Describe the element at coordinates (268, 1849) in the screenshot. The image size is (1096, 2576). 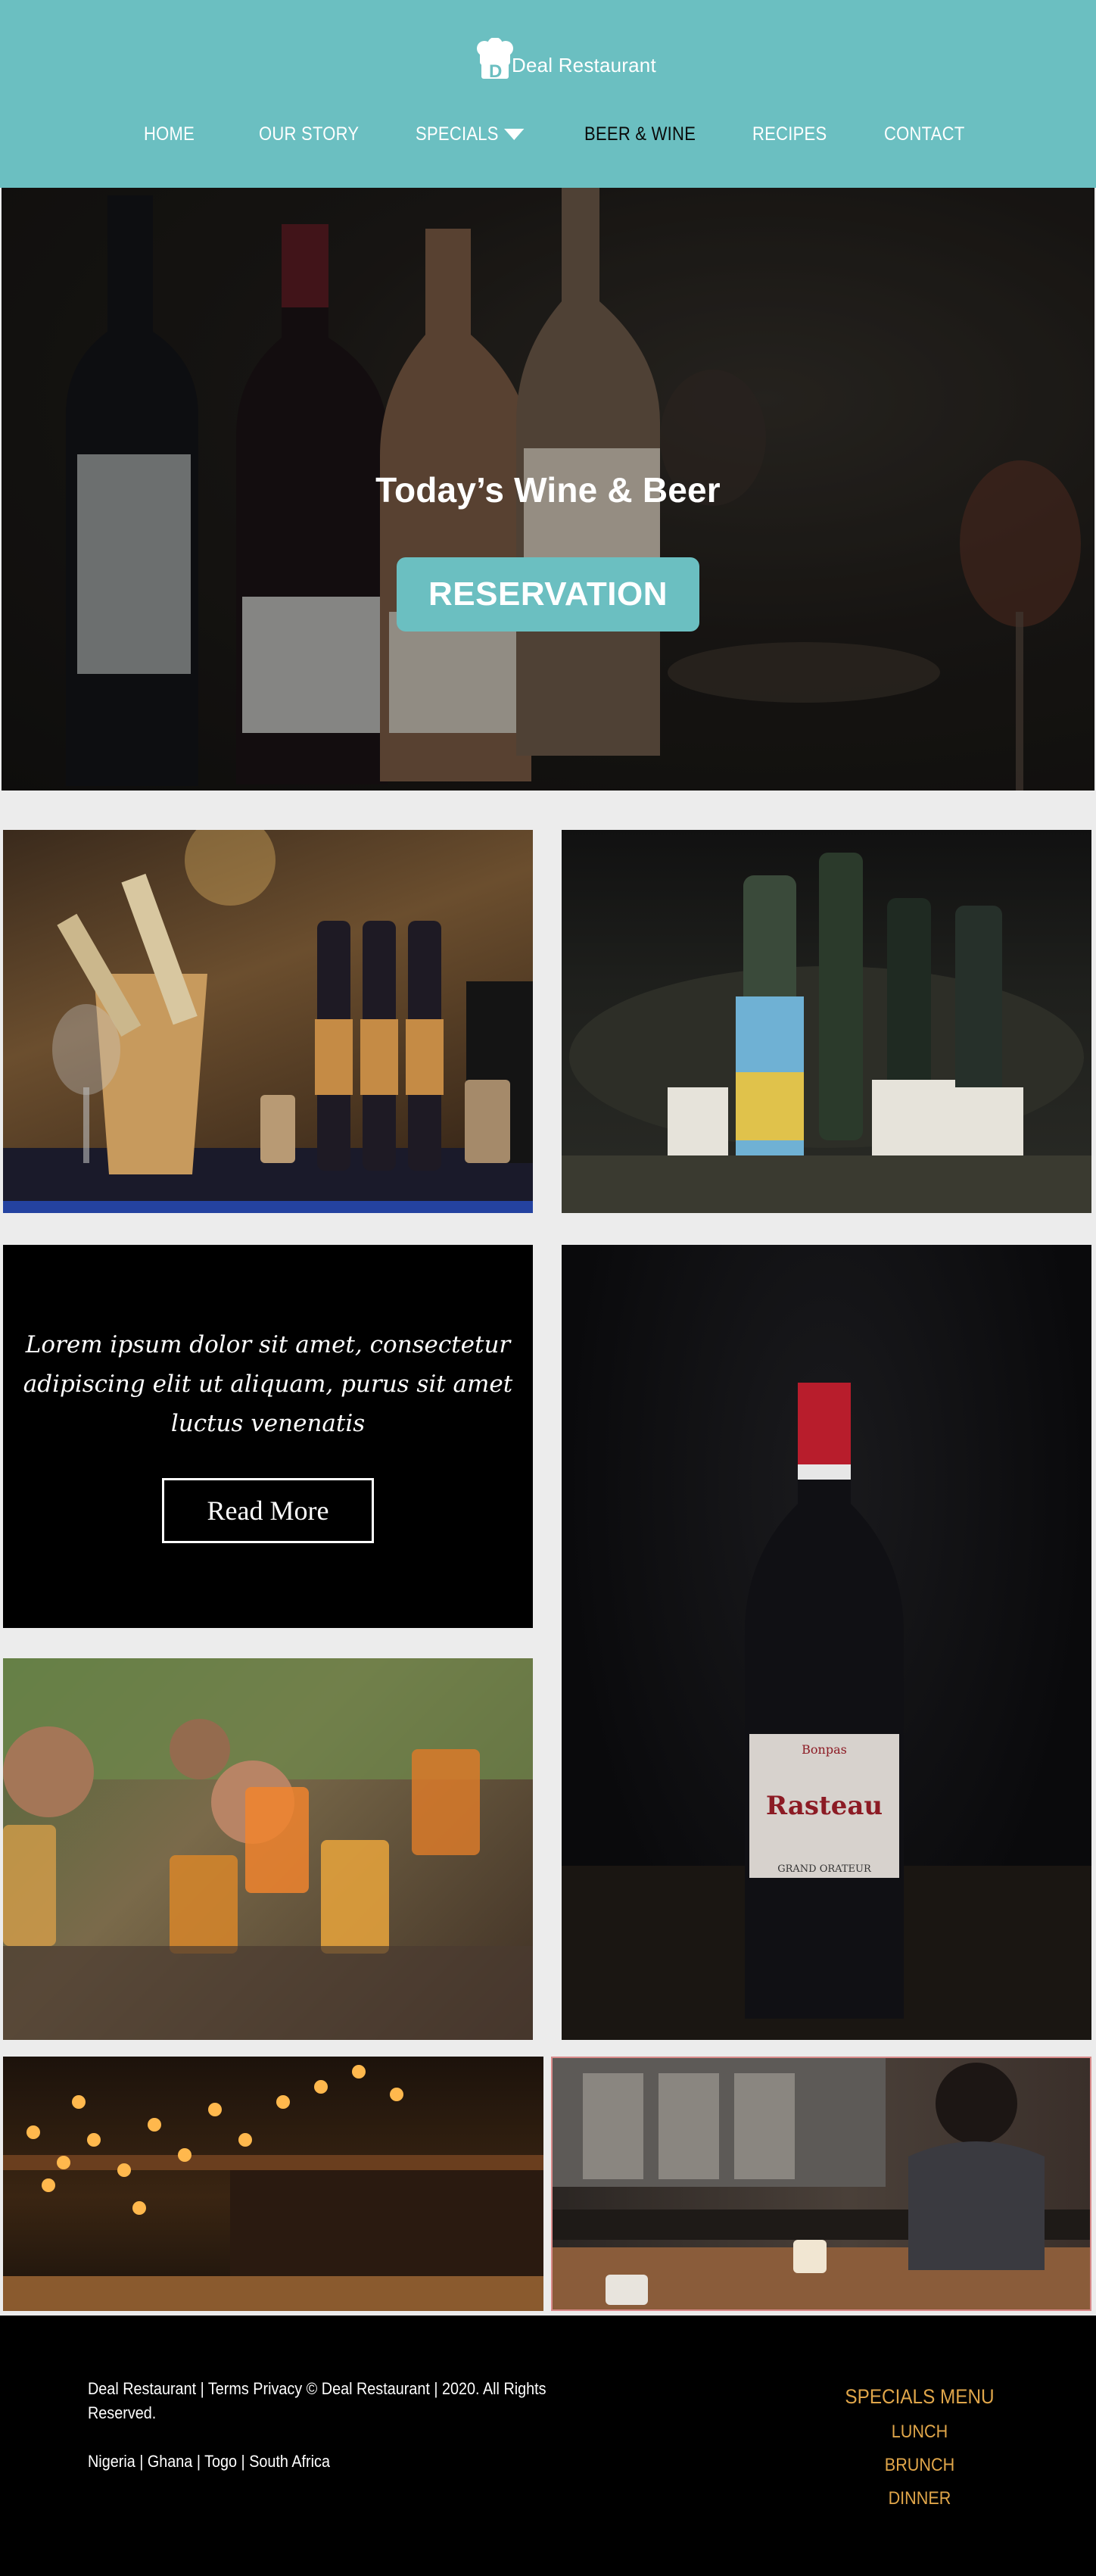
I see `cheers-photo` at that location.